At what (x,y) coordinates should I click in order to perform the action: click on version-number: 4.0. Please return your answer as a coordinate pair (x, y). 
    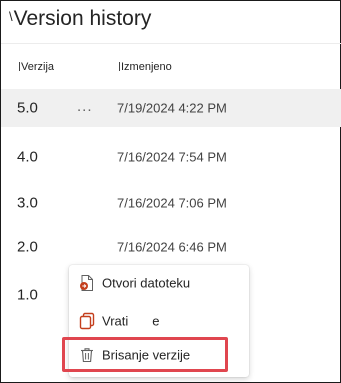
    Looking at the image, I should click on (27, 157).